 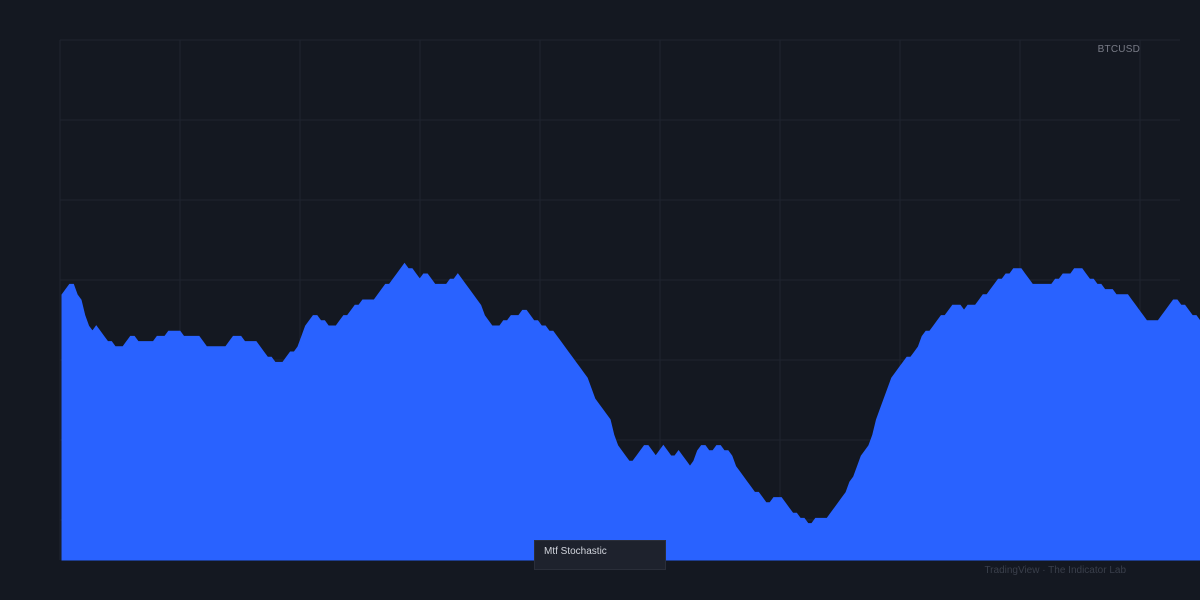 What do you see at coordinates (600, 555) in the screenshot?
I see `indicator-tooltip: Mtf Stochastic` at bounding box center [600, 555].